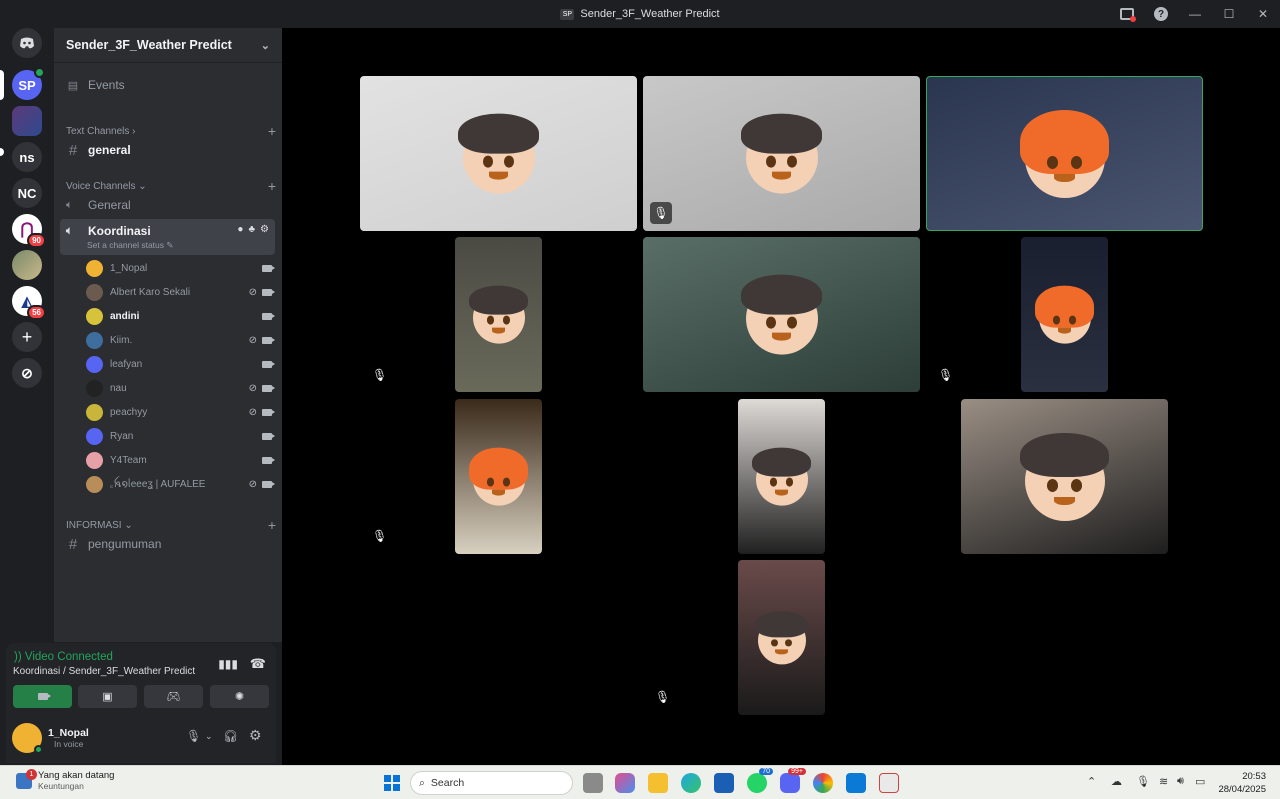 The image size is (1280, 799). Describe the element at coordinates (29, 303) in the screenshot. I see `server-kite: ◭ 56` at that location.